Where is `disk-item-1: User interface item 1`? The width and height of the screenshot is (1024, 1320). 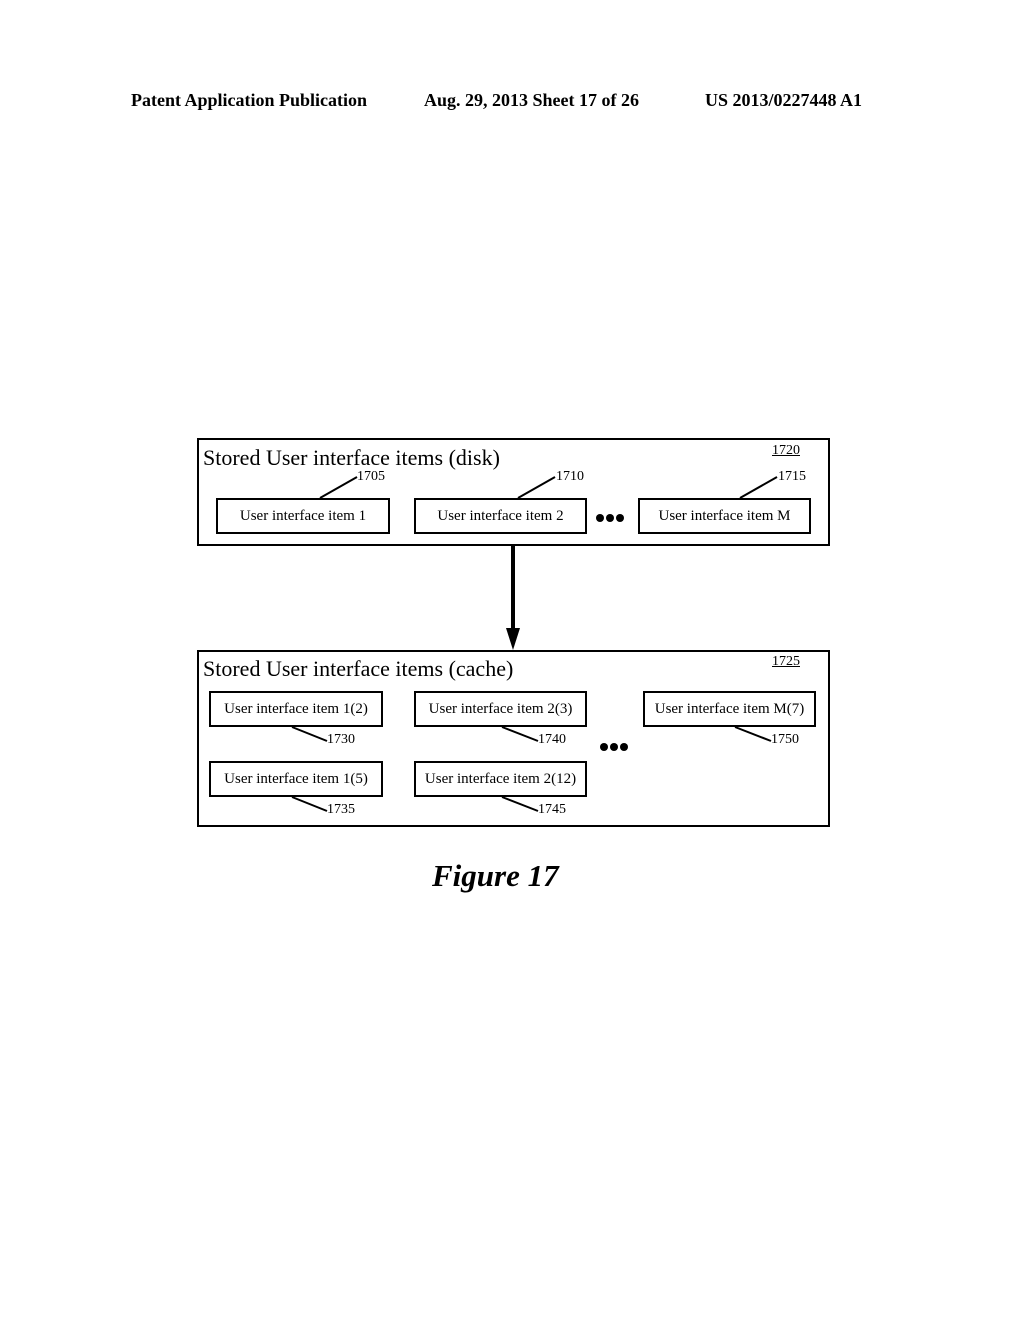 disk-item-1: User interface item 1 is located at coordinates (303, 516).